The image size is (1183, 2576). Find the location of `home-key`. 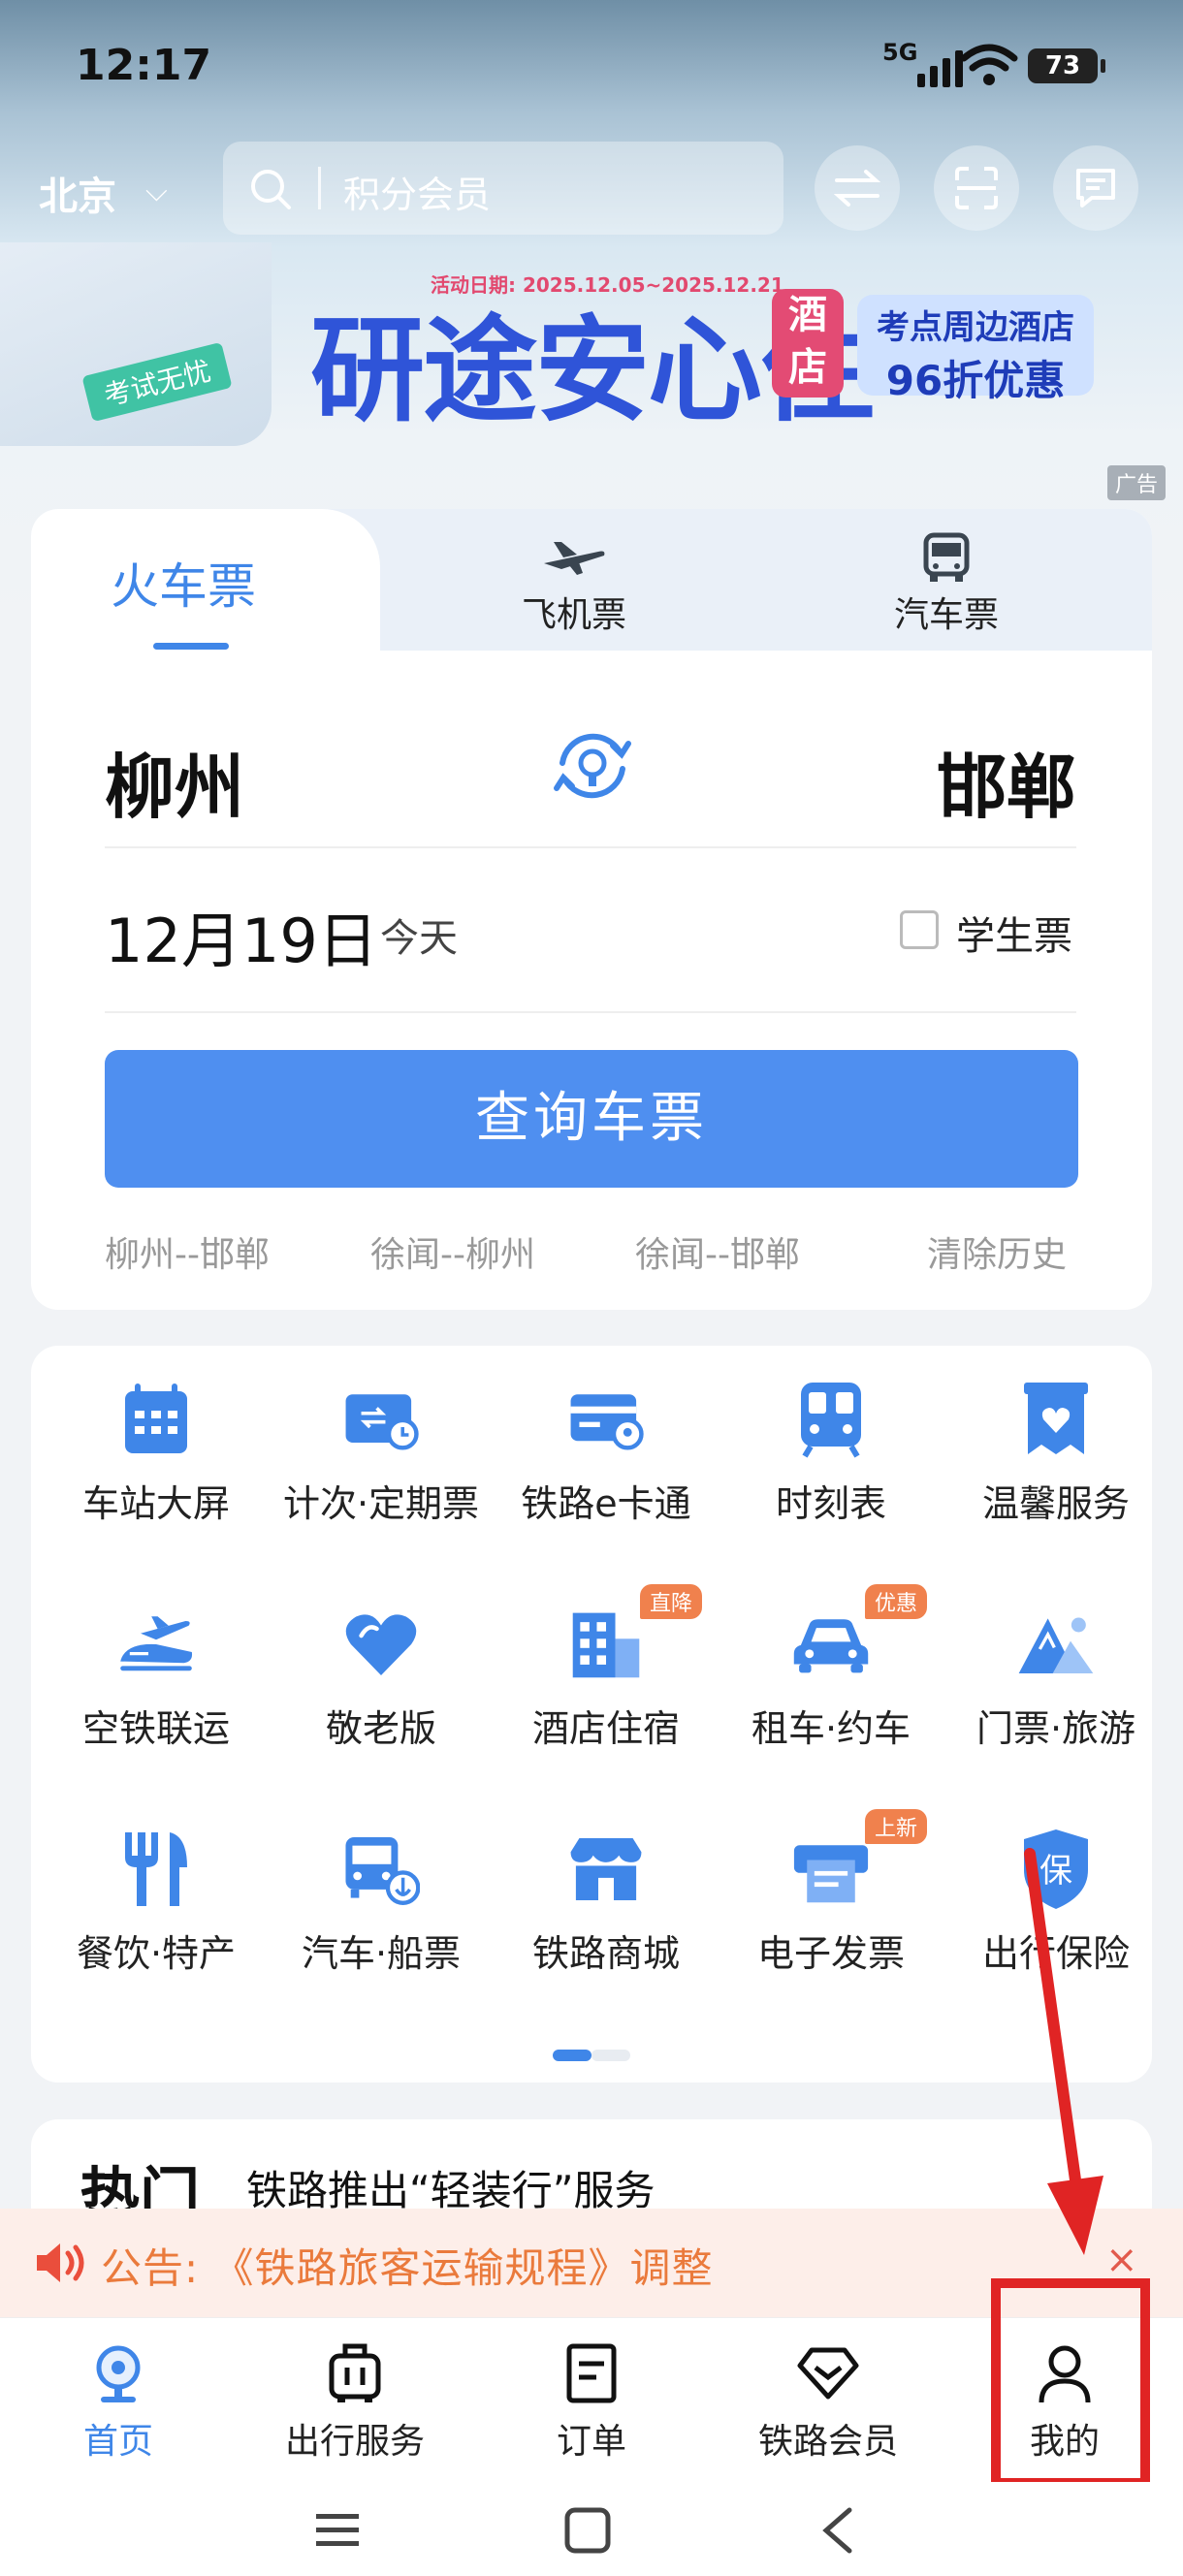

home-key is located at coordinates (587, 2530).